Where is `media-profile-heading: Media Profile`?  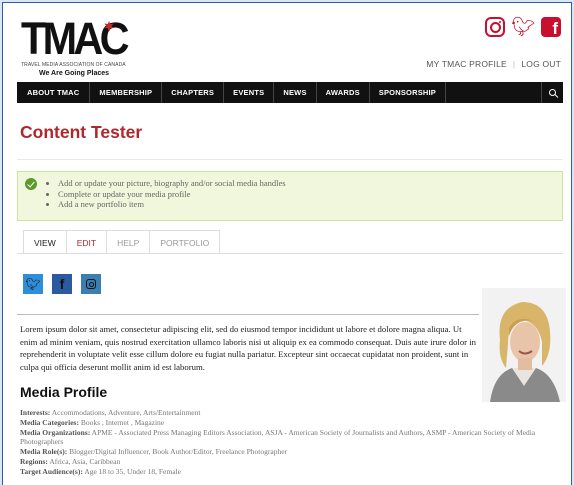
media-profile-heading: Media Profile is located at coordinates (64, 392).